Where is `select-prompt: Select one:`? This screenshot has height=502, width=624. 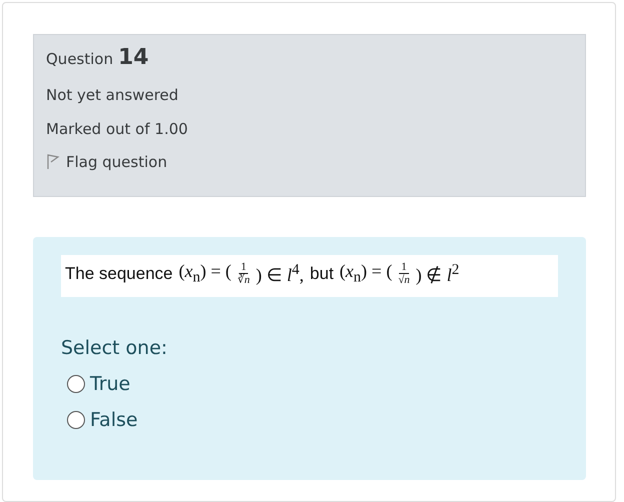 select-prompt: Select one: is located at coordinates (114, 347).